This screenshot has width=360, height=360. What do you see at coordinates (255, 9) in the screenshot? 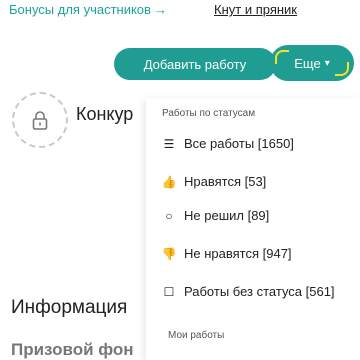
I see `knut-link: Кнут и пряник` at bounding box center [255, 9].